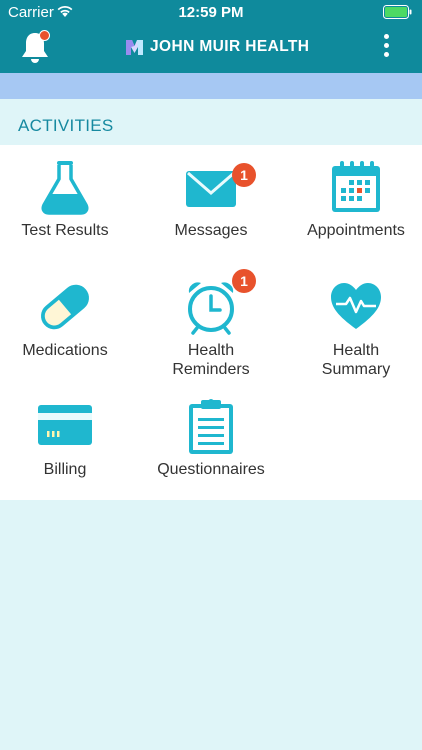 The height and width of the screenshot is (750, 422). Describe the element at coordinates (386, 48) in the screenshot. I see `more-options-icon` at that location.